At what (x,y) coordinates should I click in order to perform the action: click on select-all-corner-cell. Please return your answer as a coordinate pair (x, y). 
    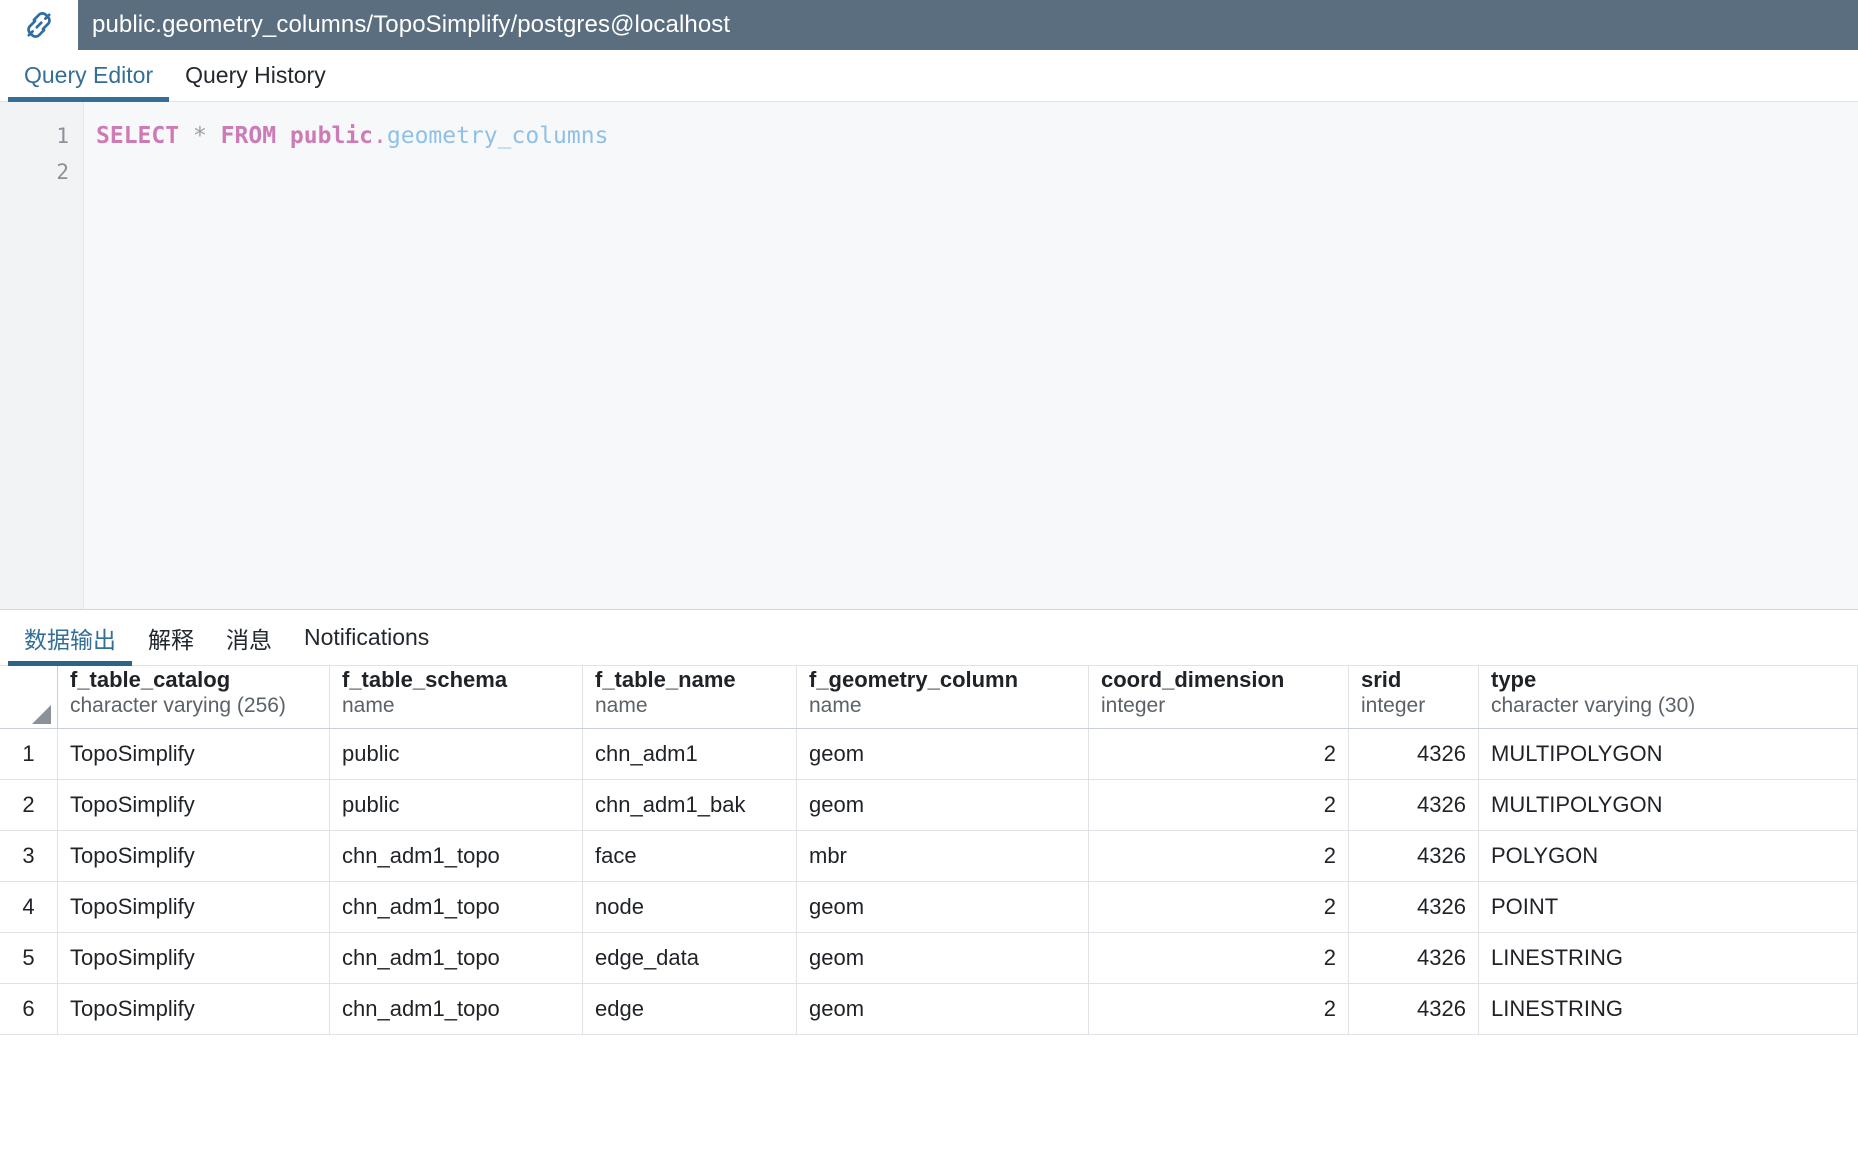
    Looking at the image, I should click on (29, 697).